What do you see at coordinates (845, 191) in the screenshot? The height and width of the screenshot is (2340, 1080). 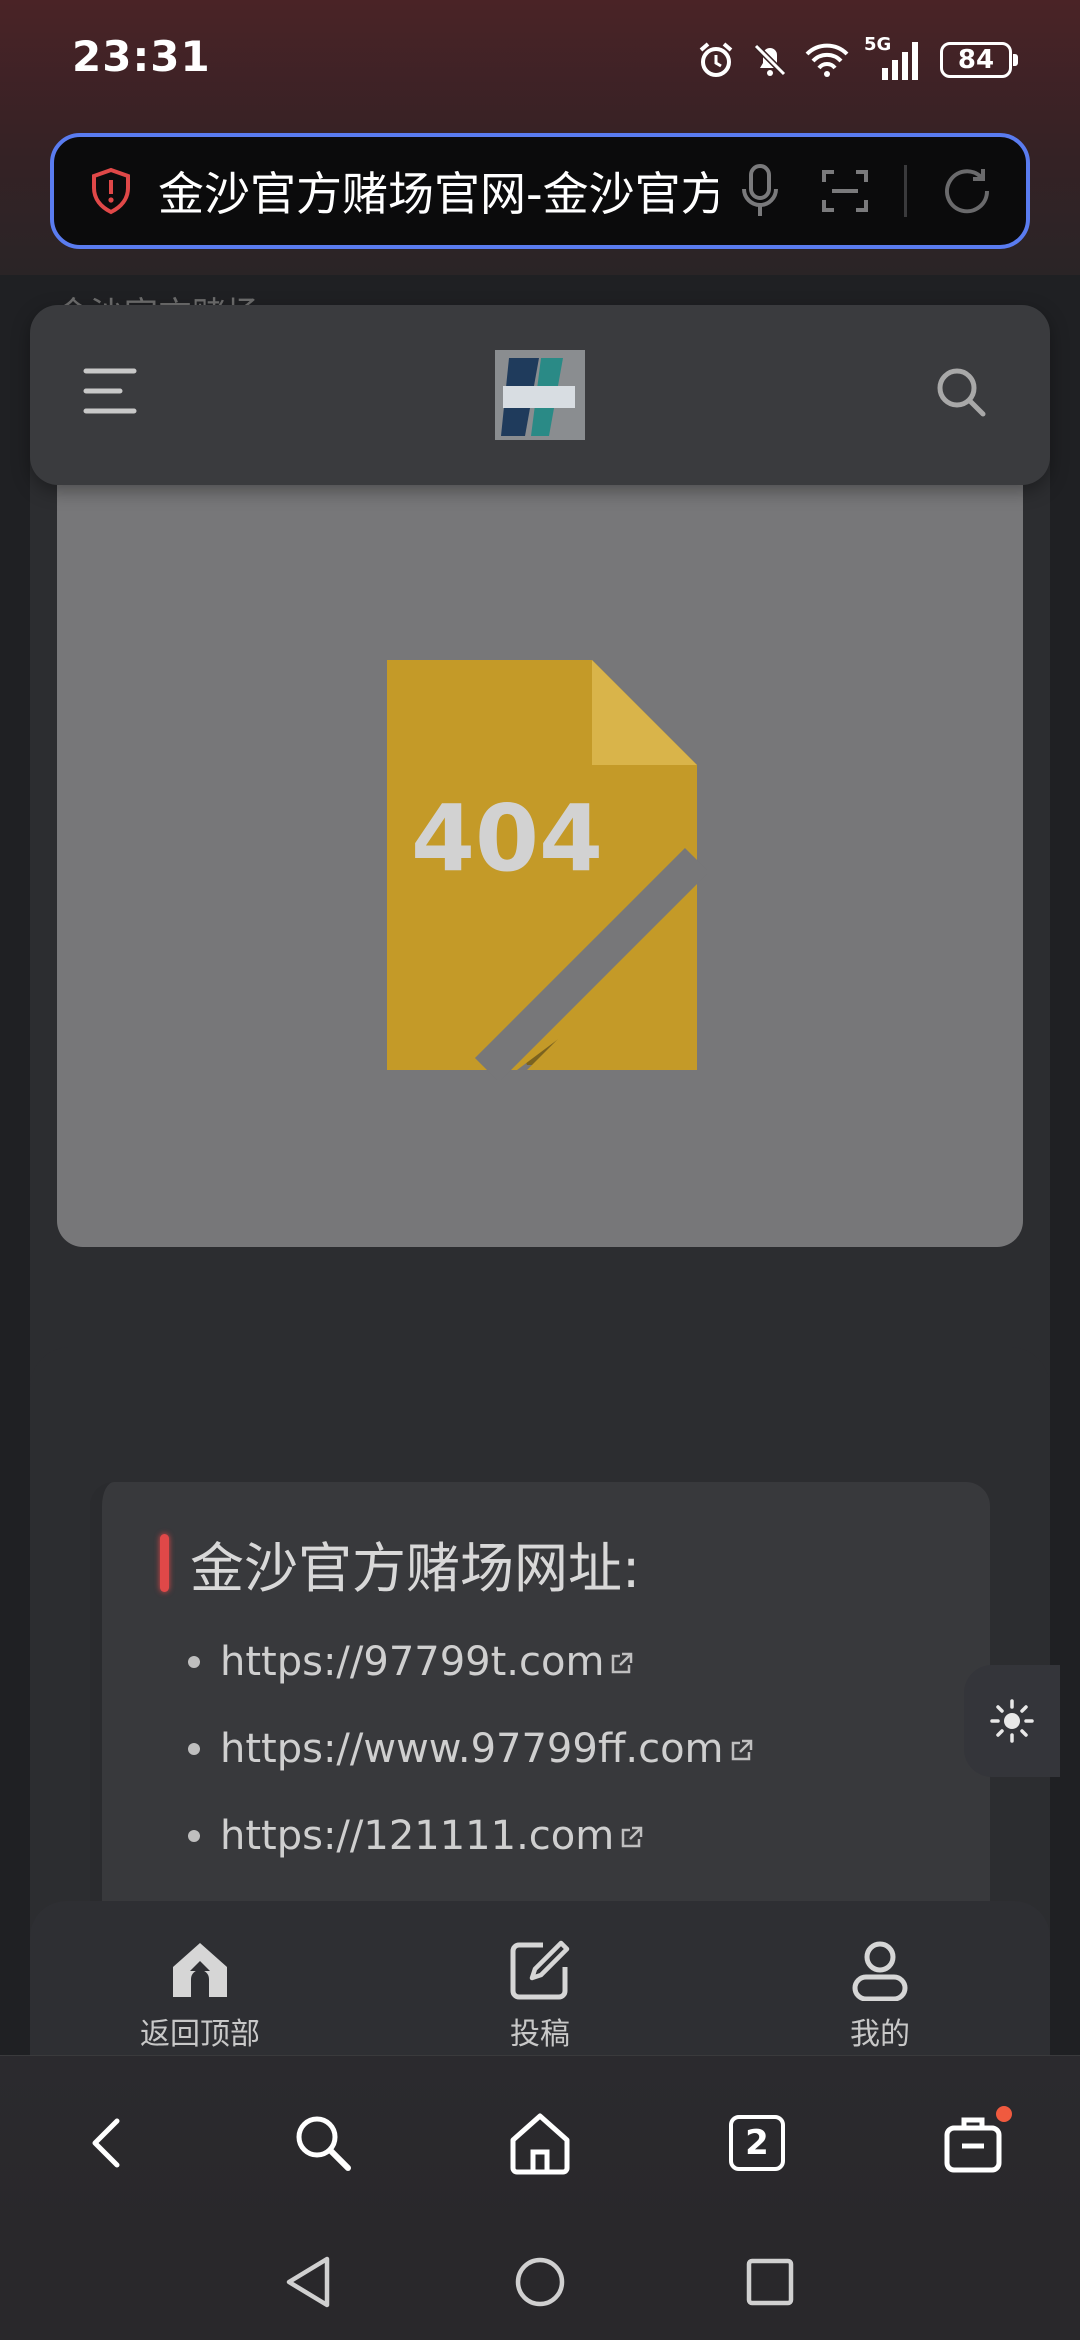 I see `scan-icon` at bounding box center [845, 191].